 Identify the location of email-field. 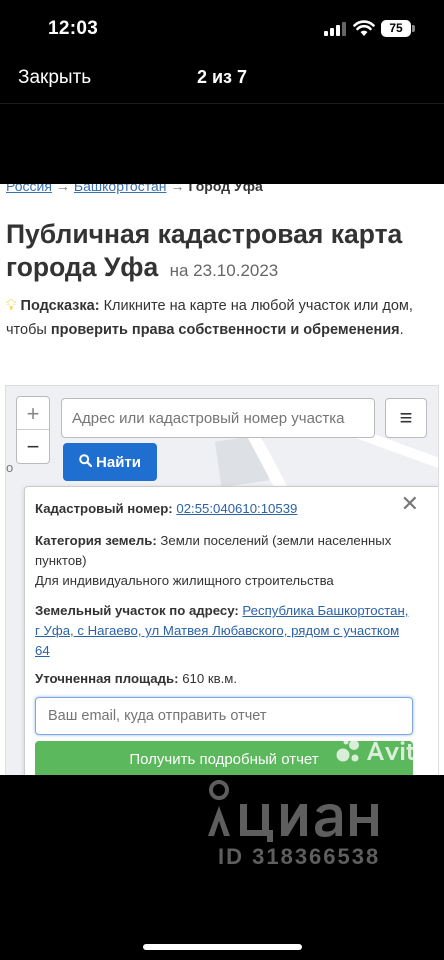
(224, 716).